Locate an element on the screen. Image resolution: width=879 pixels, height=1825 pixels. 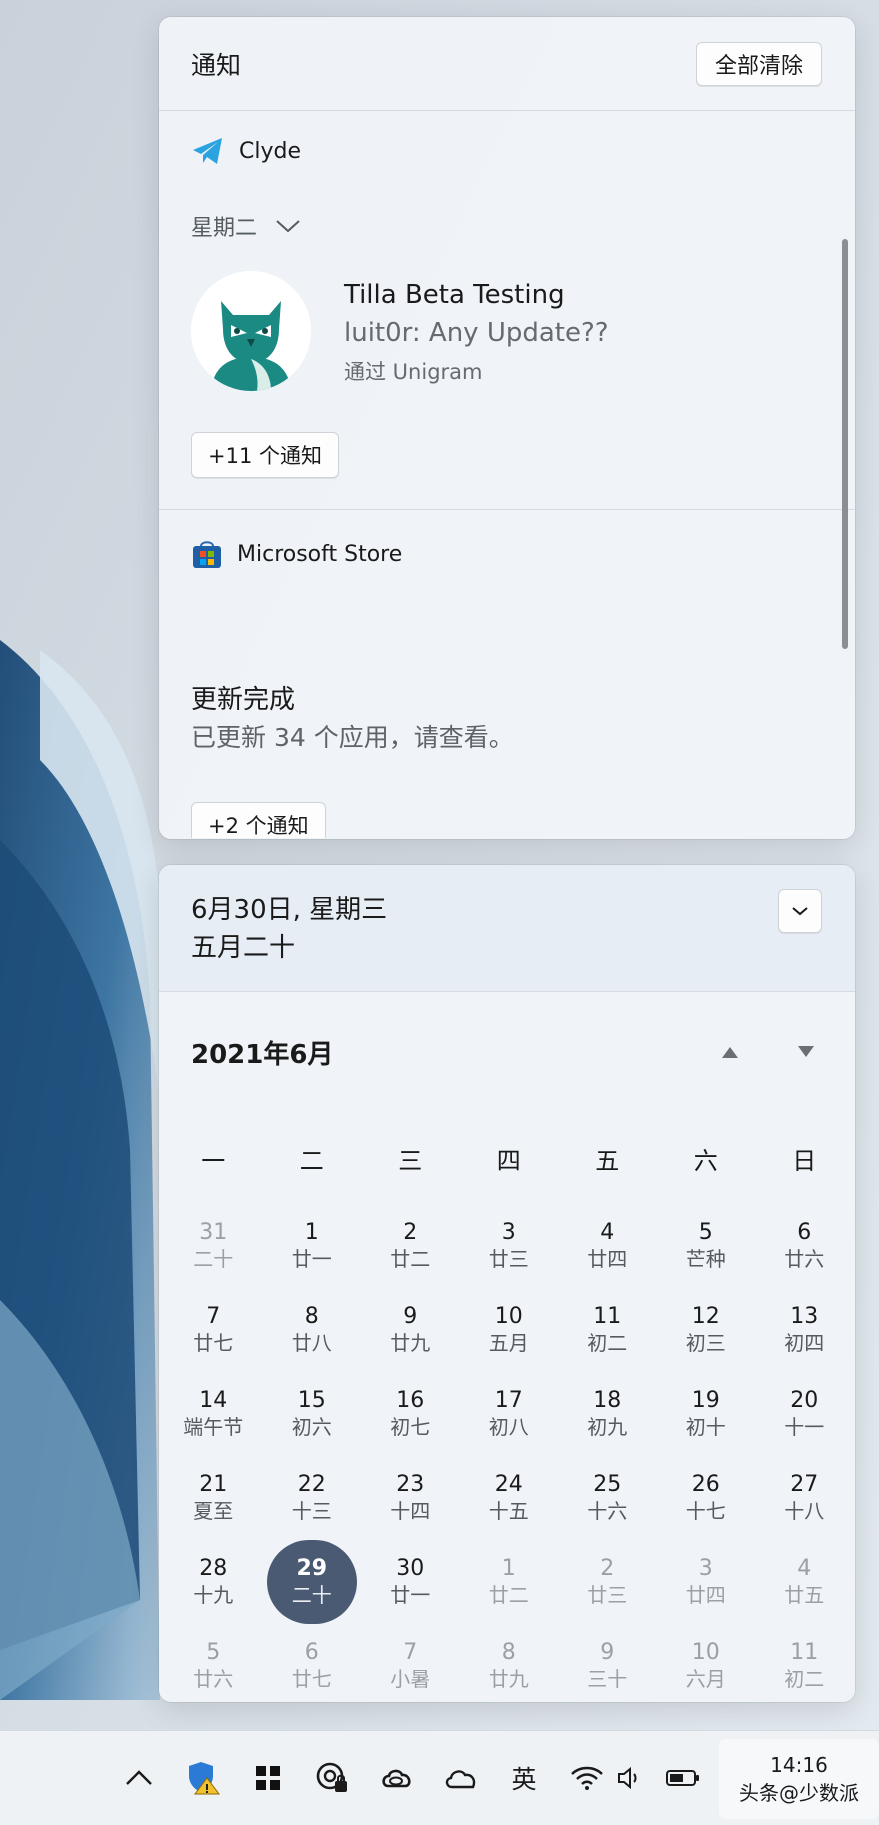
calendar-day: 2 廿三 is located at coordinates (607, 1582).